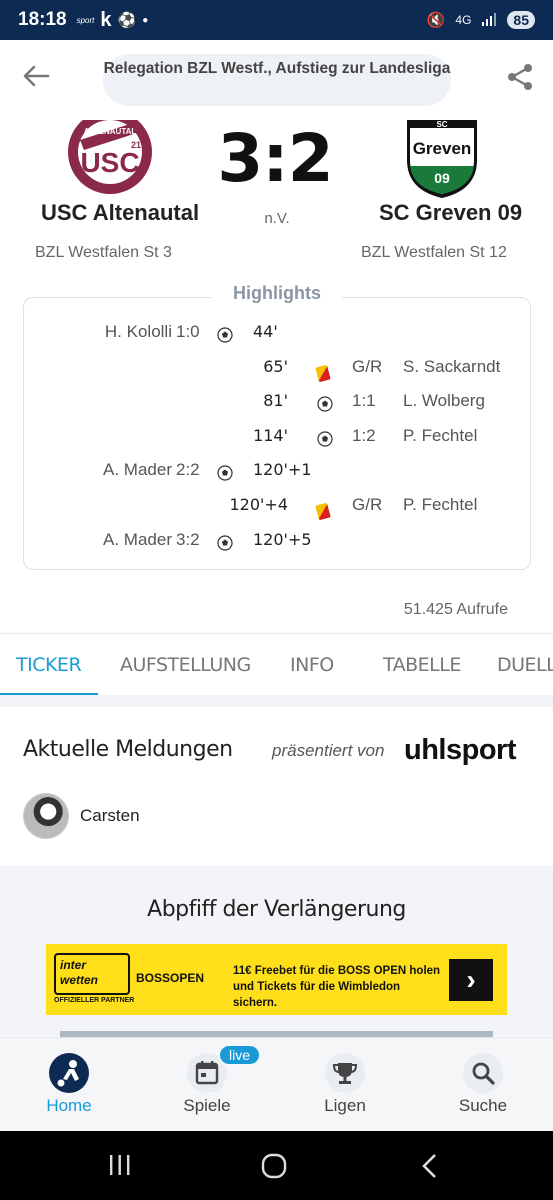  Describe the element at coordinates (188, 470) in the screenshot. I see `event-score: 2:2` at that location.